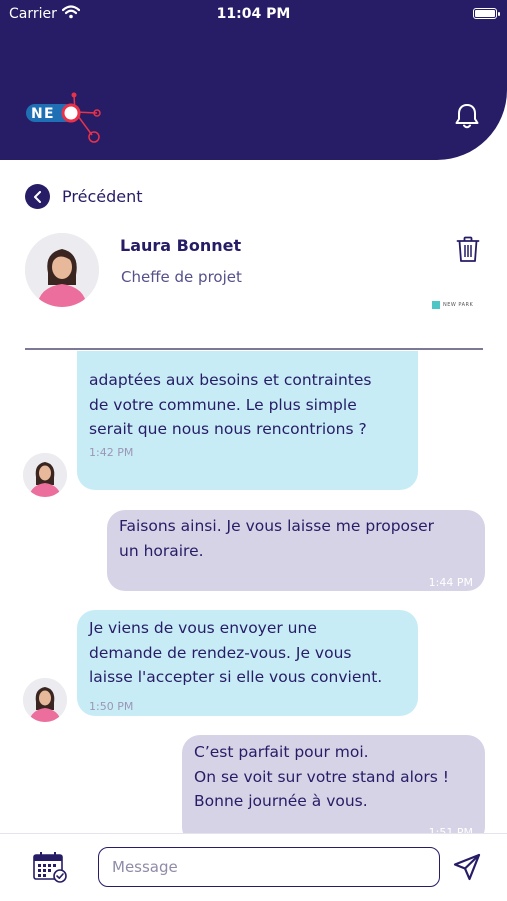  I want to click on company-logo: NEW PARK, so click(452, 305).